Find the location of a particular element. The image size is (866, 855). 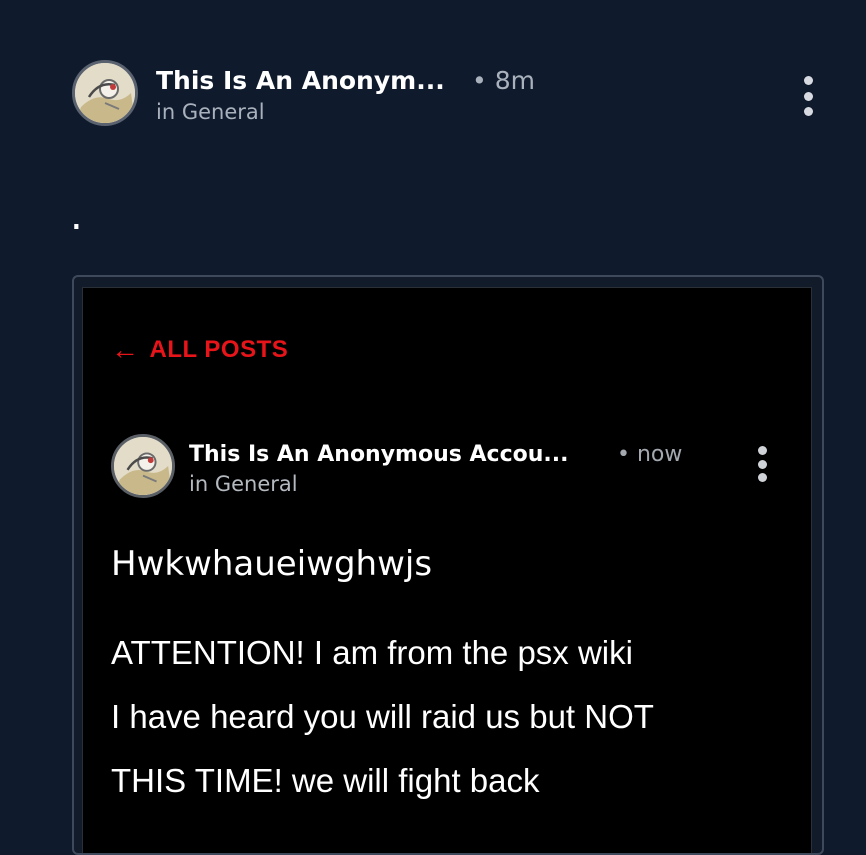

embedded-post-title: Hwkwhaueiwghwjs is located at coordinates (272, 564).